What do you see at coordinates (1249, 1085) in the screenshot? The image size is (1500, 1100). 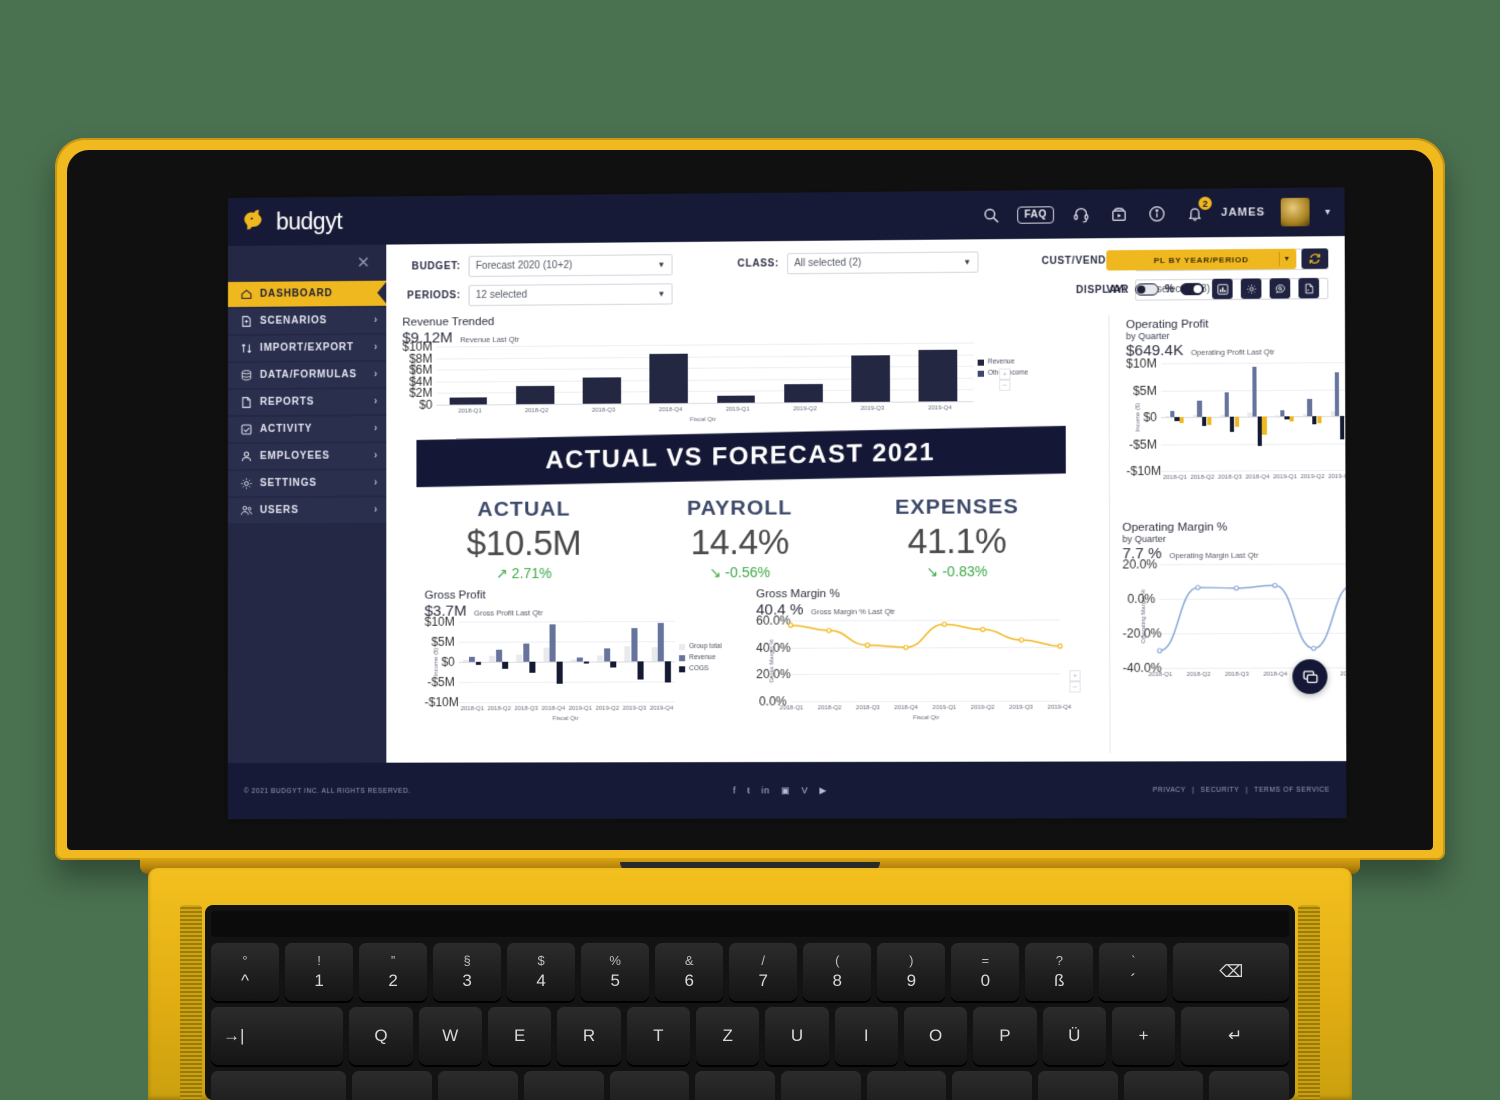 I see `key-ae` at bounding box center [1249, 1085].